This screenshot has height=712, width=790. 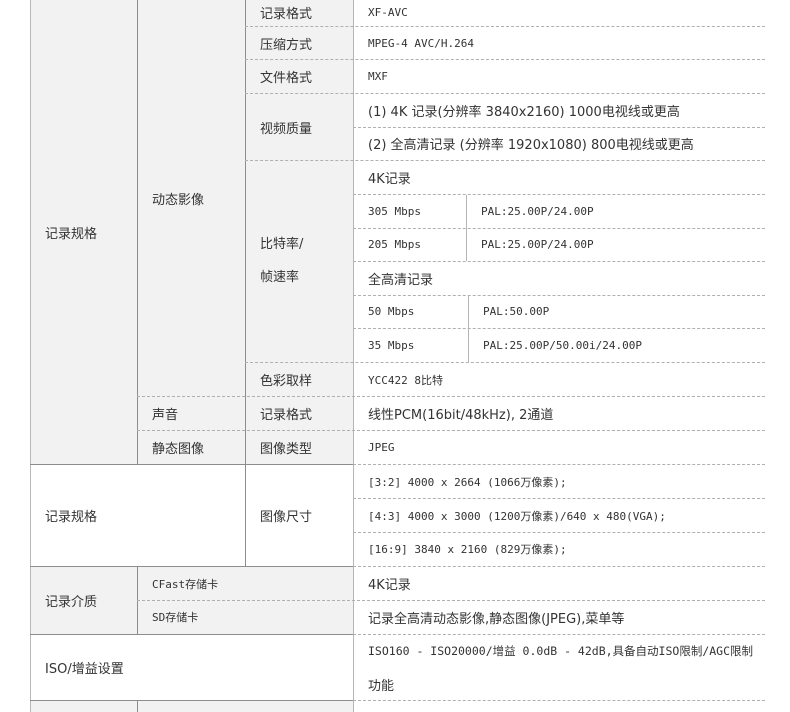 What do you see at coordinates (559, 700) in the screenshot?
I see `hline-section5-top-right` at bounding box center [559, 700].